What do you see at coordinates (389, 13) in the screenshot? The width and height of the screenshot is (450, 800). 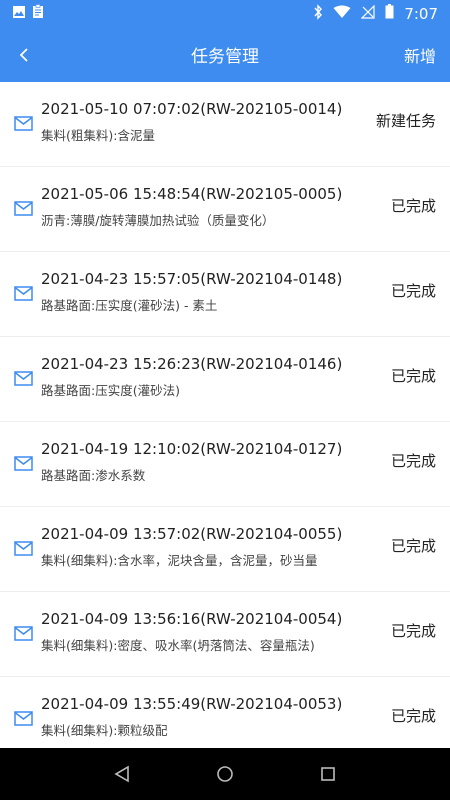 I see `battery-icon` at bounding box center [389, 13].